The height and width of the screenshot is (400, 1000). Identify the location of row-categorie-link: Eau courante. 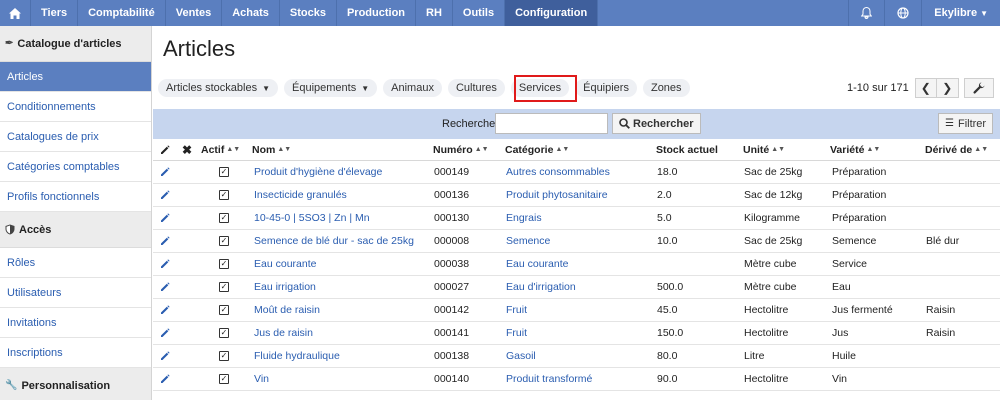
(537, 264).